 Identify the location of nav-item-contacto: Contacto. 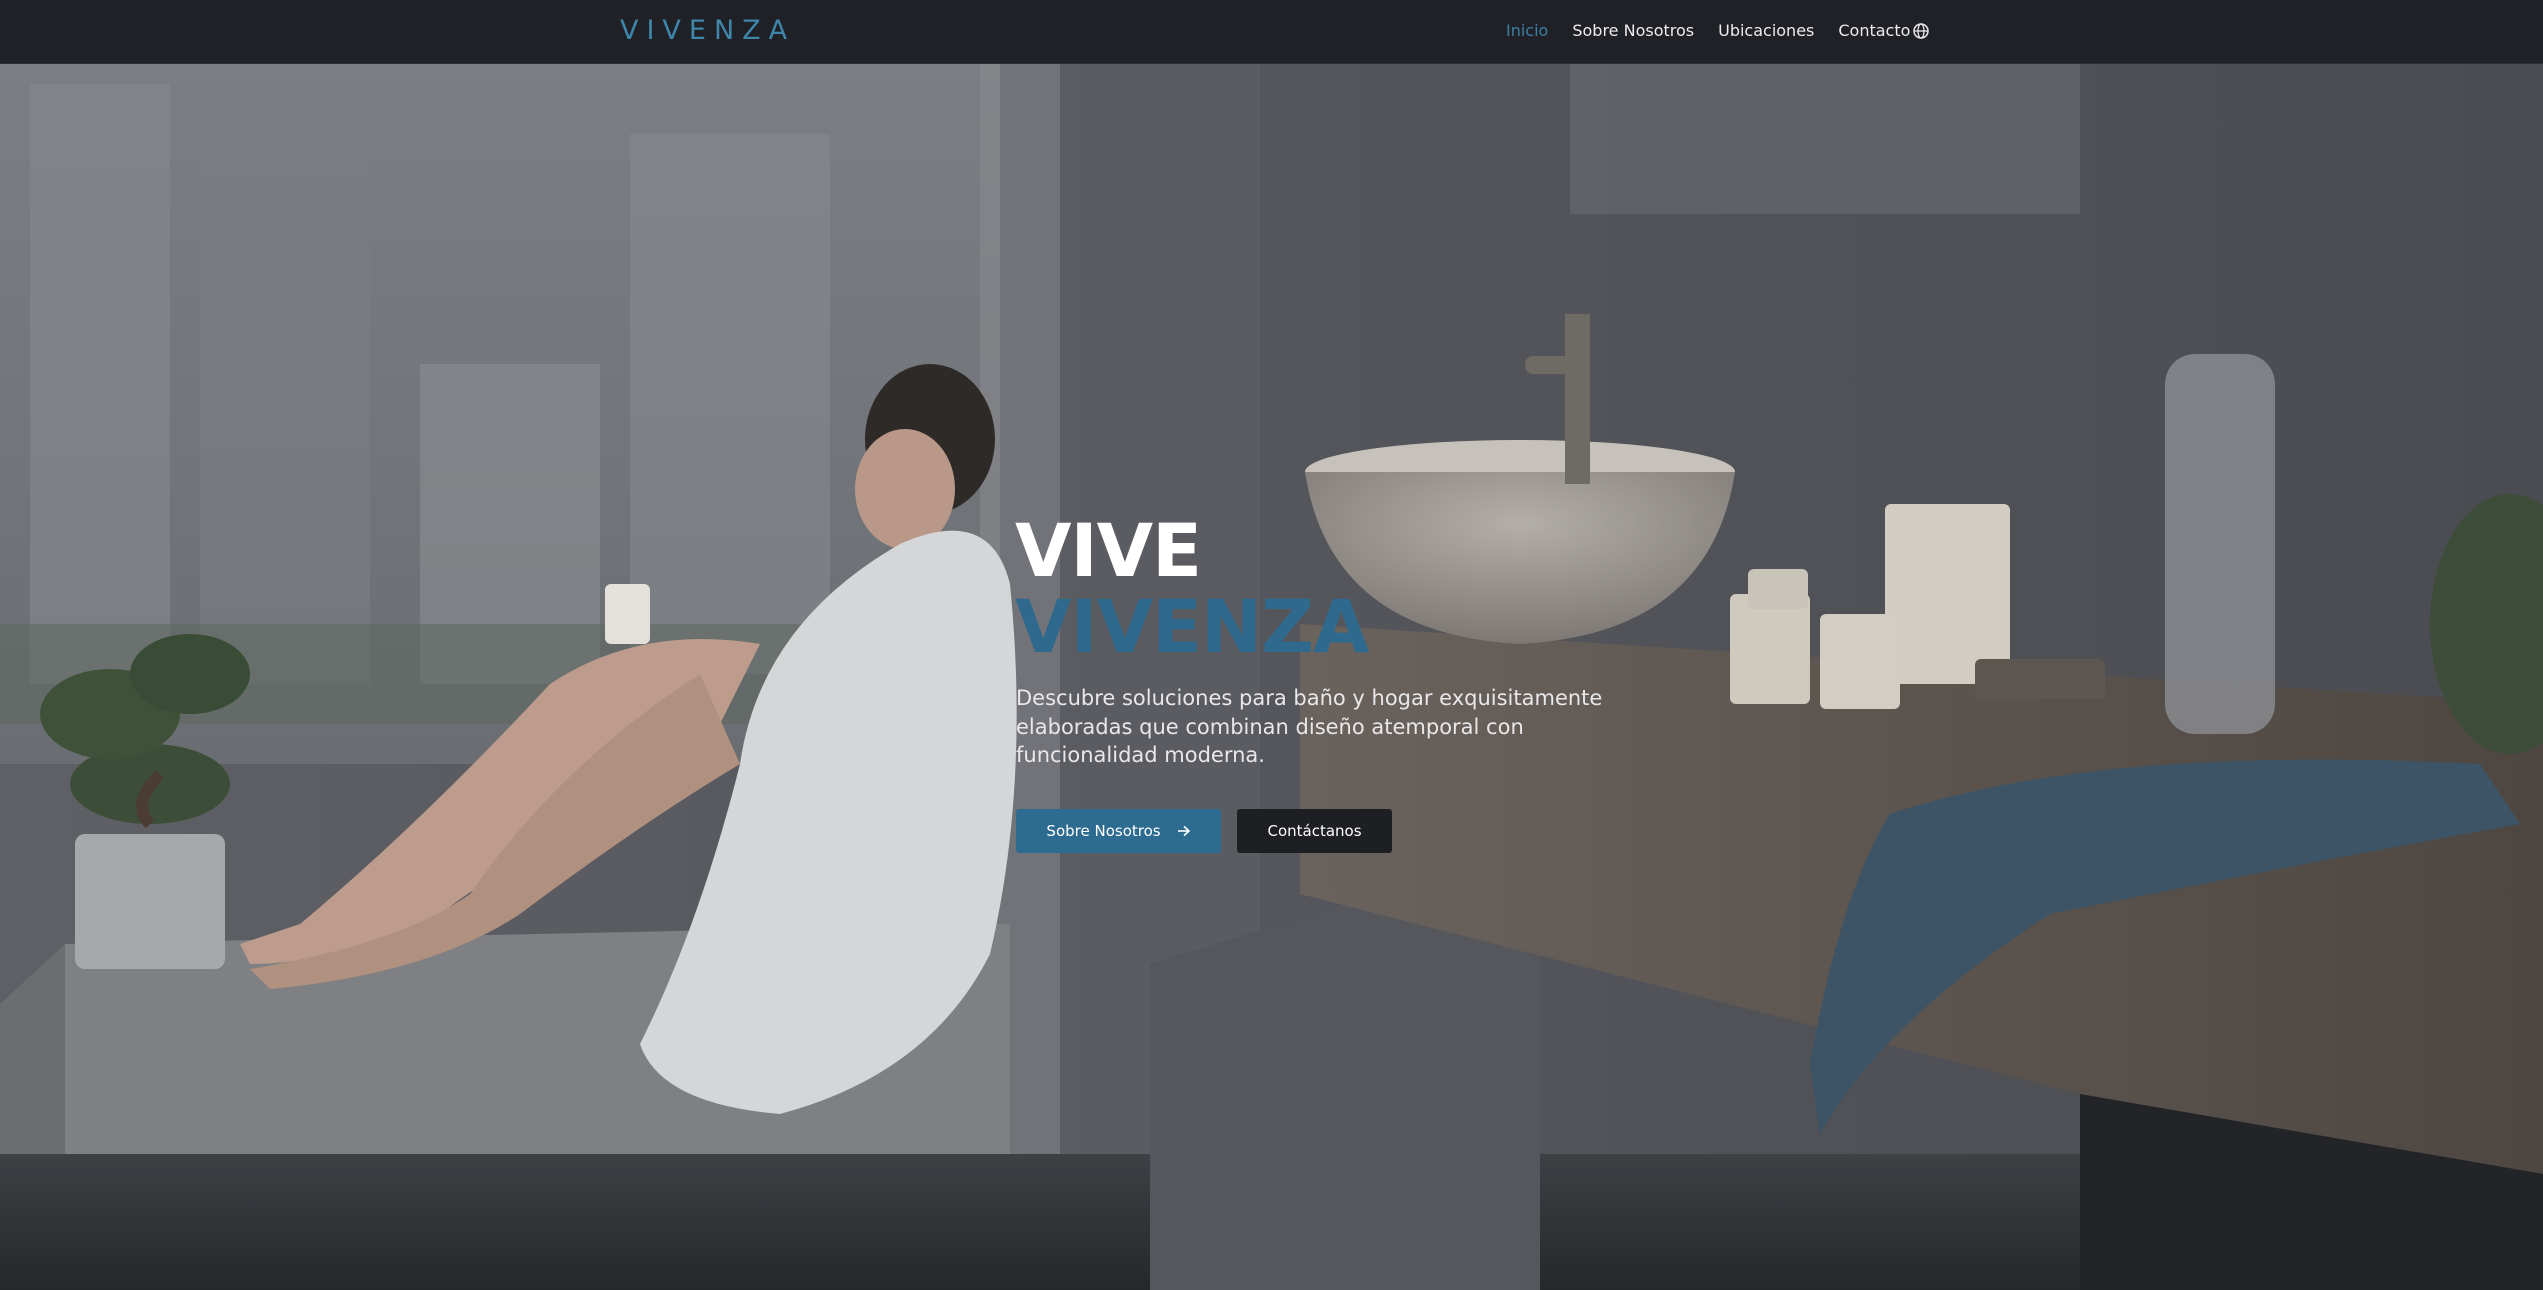
(1874, 31).